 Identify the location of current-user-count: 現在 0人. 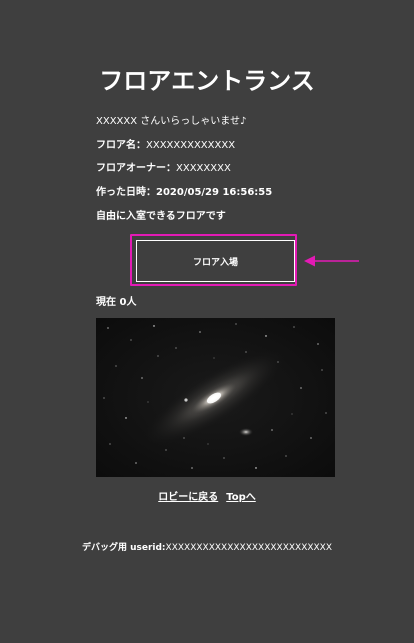
(116, 302).